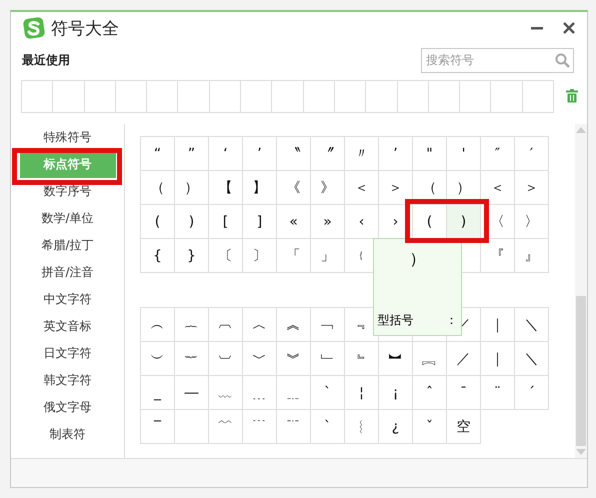 The width and height of the screenshot is (596, 498). What do you see at coordinates (293, 325) in the screenshot?
I see `symbol-key: ︽` at bounding box center [293, 325].